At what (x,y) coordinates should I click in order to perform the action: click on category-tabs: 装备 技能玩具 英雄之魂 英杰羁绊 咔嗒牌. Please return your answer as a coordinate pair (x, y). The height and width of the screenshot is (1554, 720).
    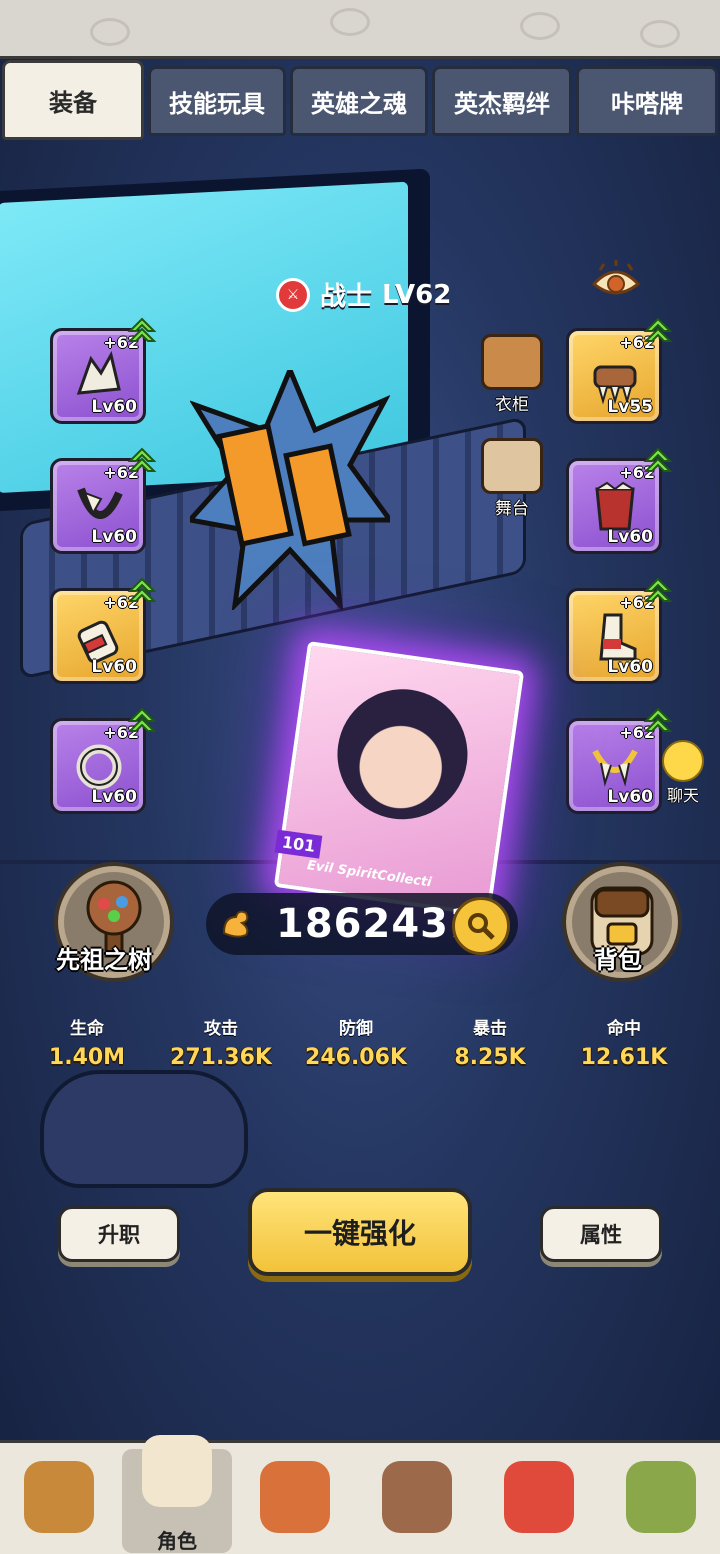
    Looking at the image, I should click on (360, 98).